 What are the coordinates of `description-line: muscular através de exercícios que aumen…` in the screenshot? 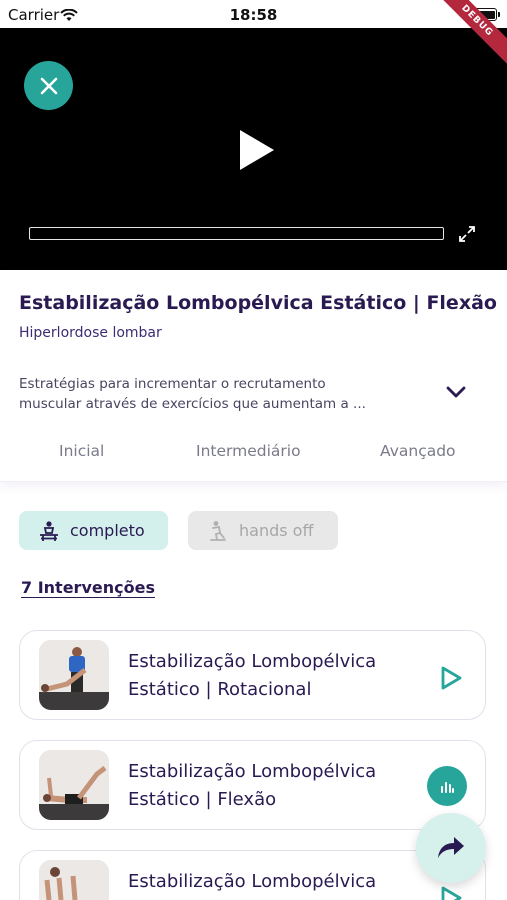 It's located at (192, 404).